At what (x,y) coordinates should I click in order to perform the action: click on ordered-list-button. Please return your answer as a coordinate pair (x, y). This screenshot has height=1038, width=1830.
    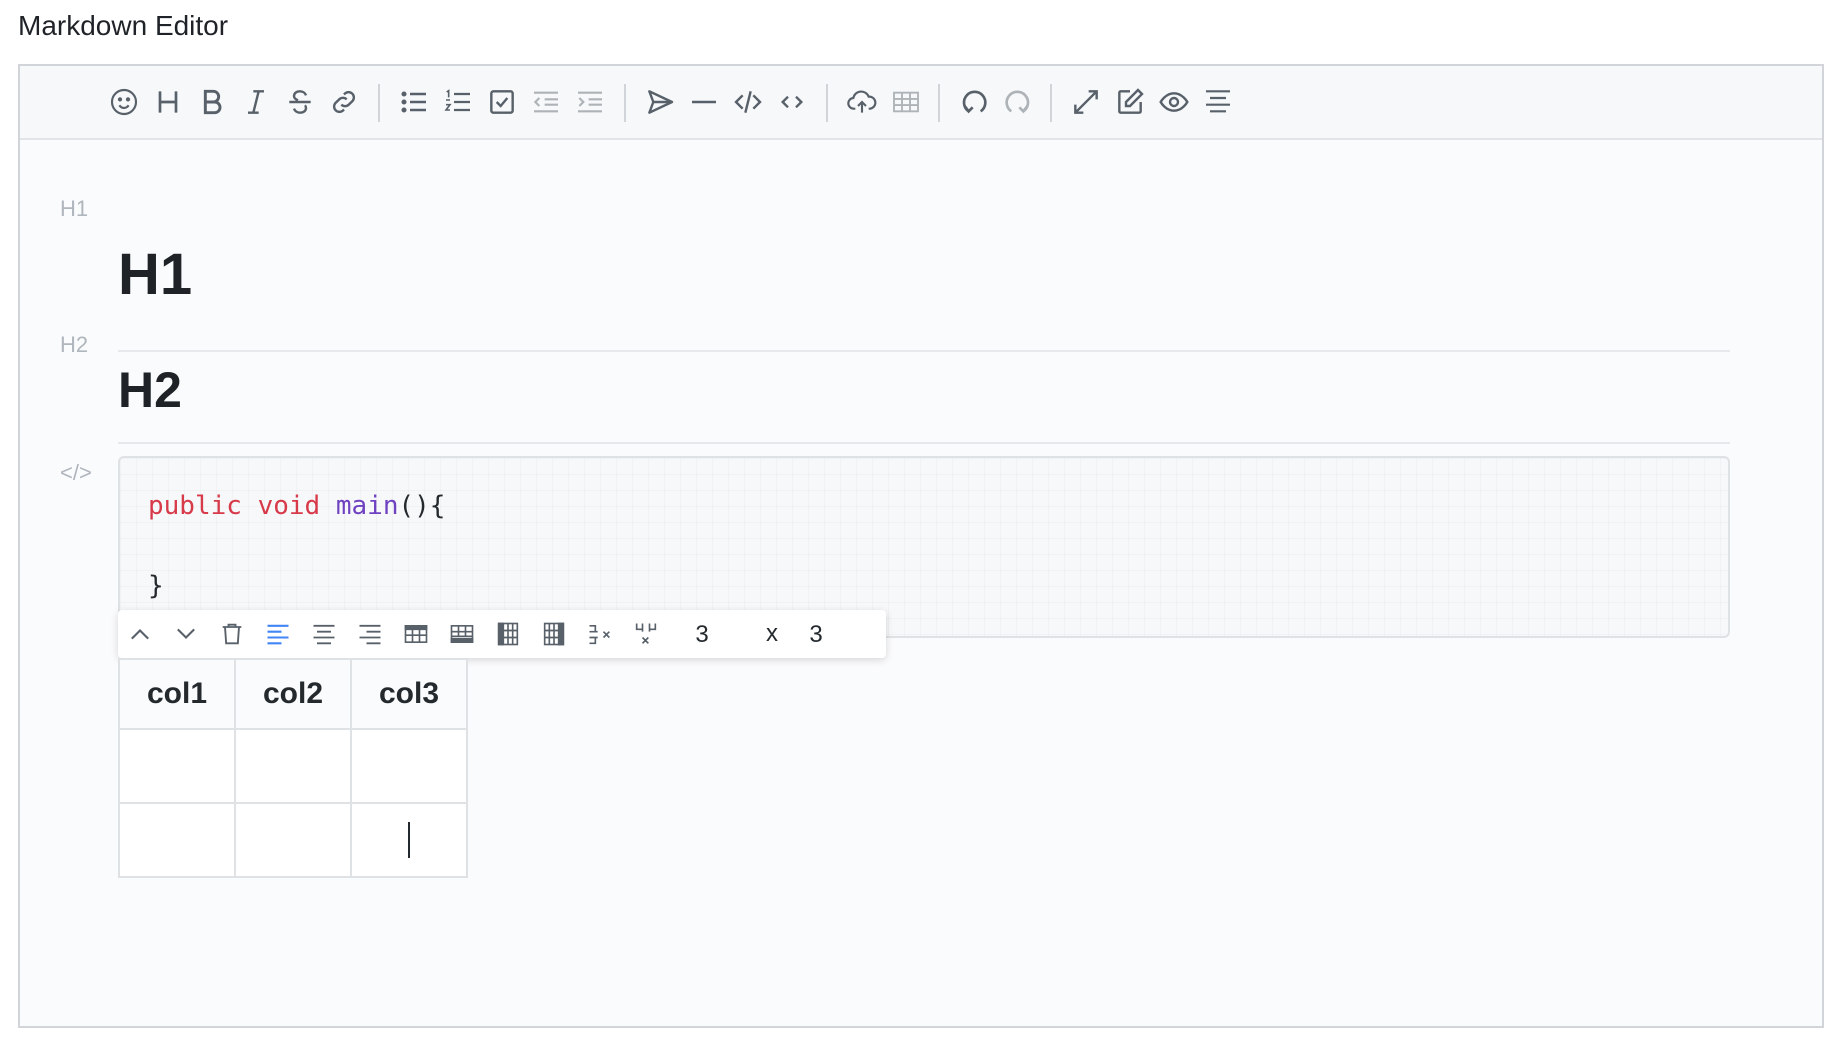
    Looking at the image, I should click on (458, 102).